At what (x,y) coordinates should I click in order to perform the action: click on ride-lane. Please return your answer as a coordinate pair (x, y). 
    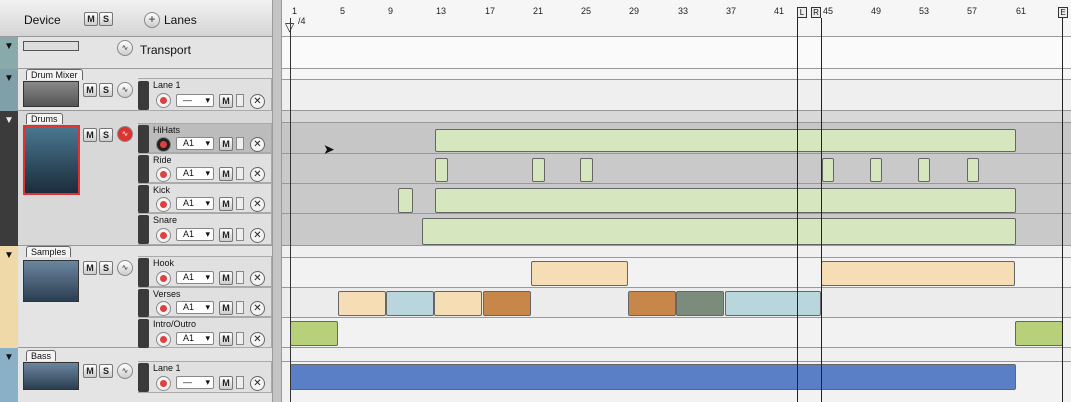
    Looking at the image, I should click on (676, 169).